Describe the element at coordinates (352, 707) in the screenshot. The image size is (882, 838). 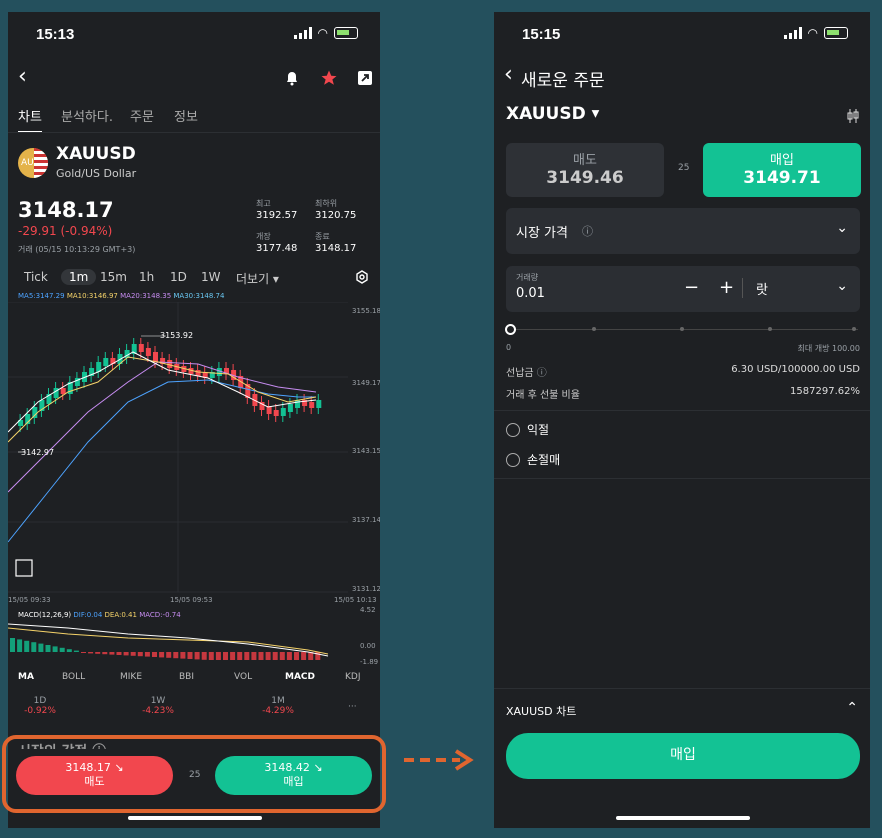
I see `more-button: ···` at that location.